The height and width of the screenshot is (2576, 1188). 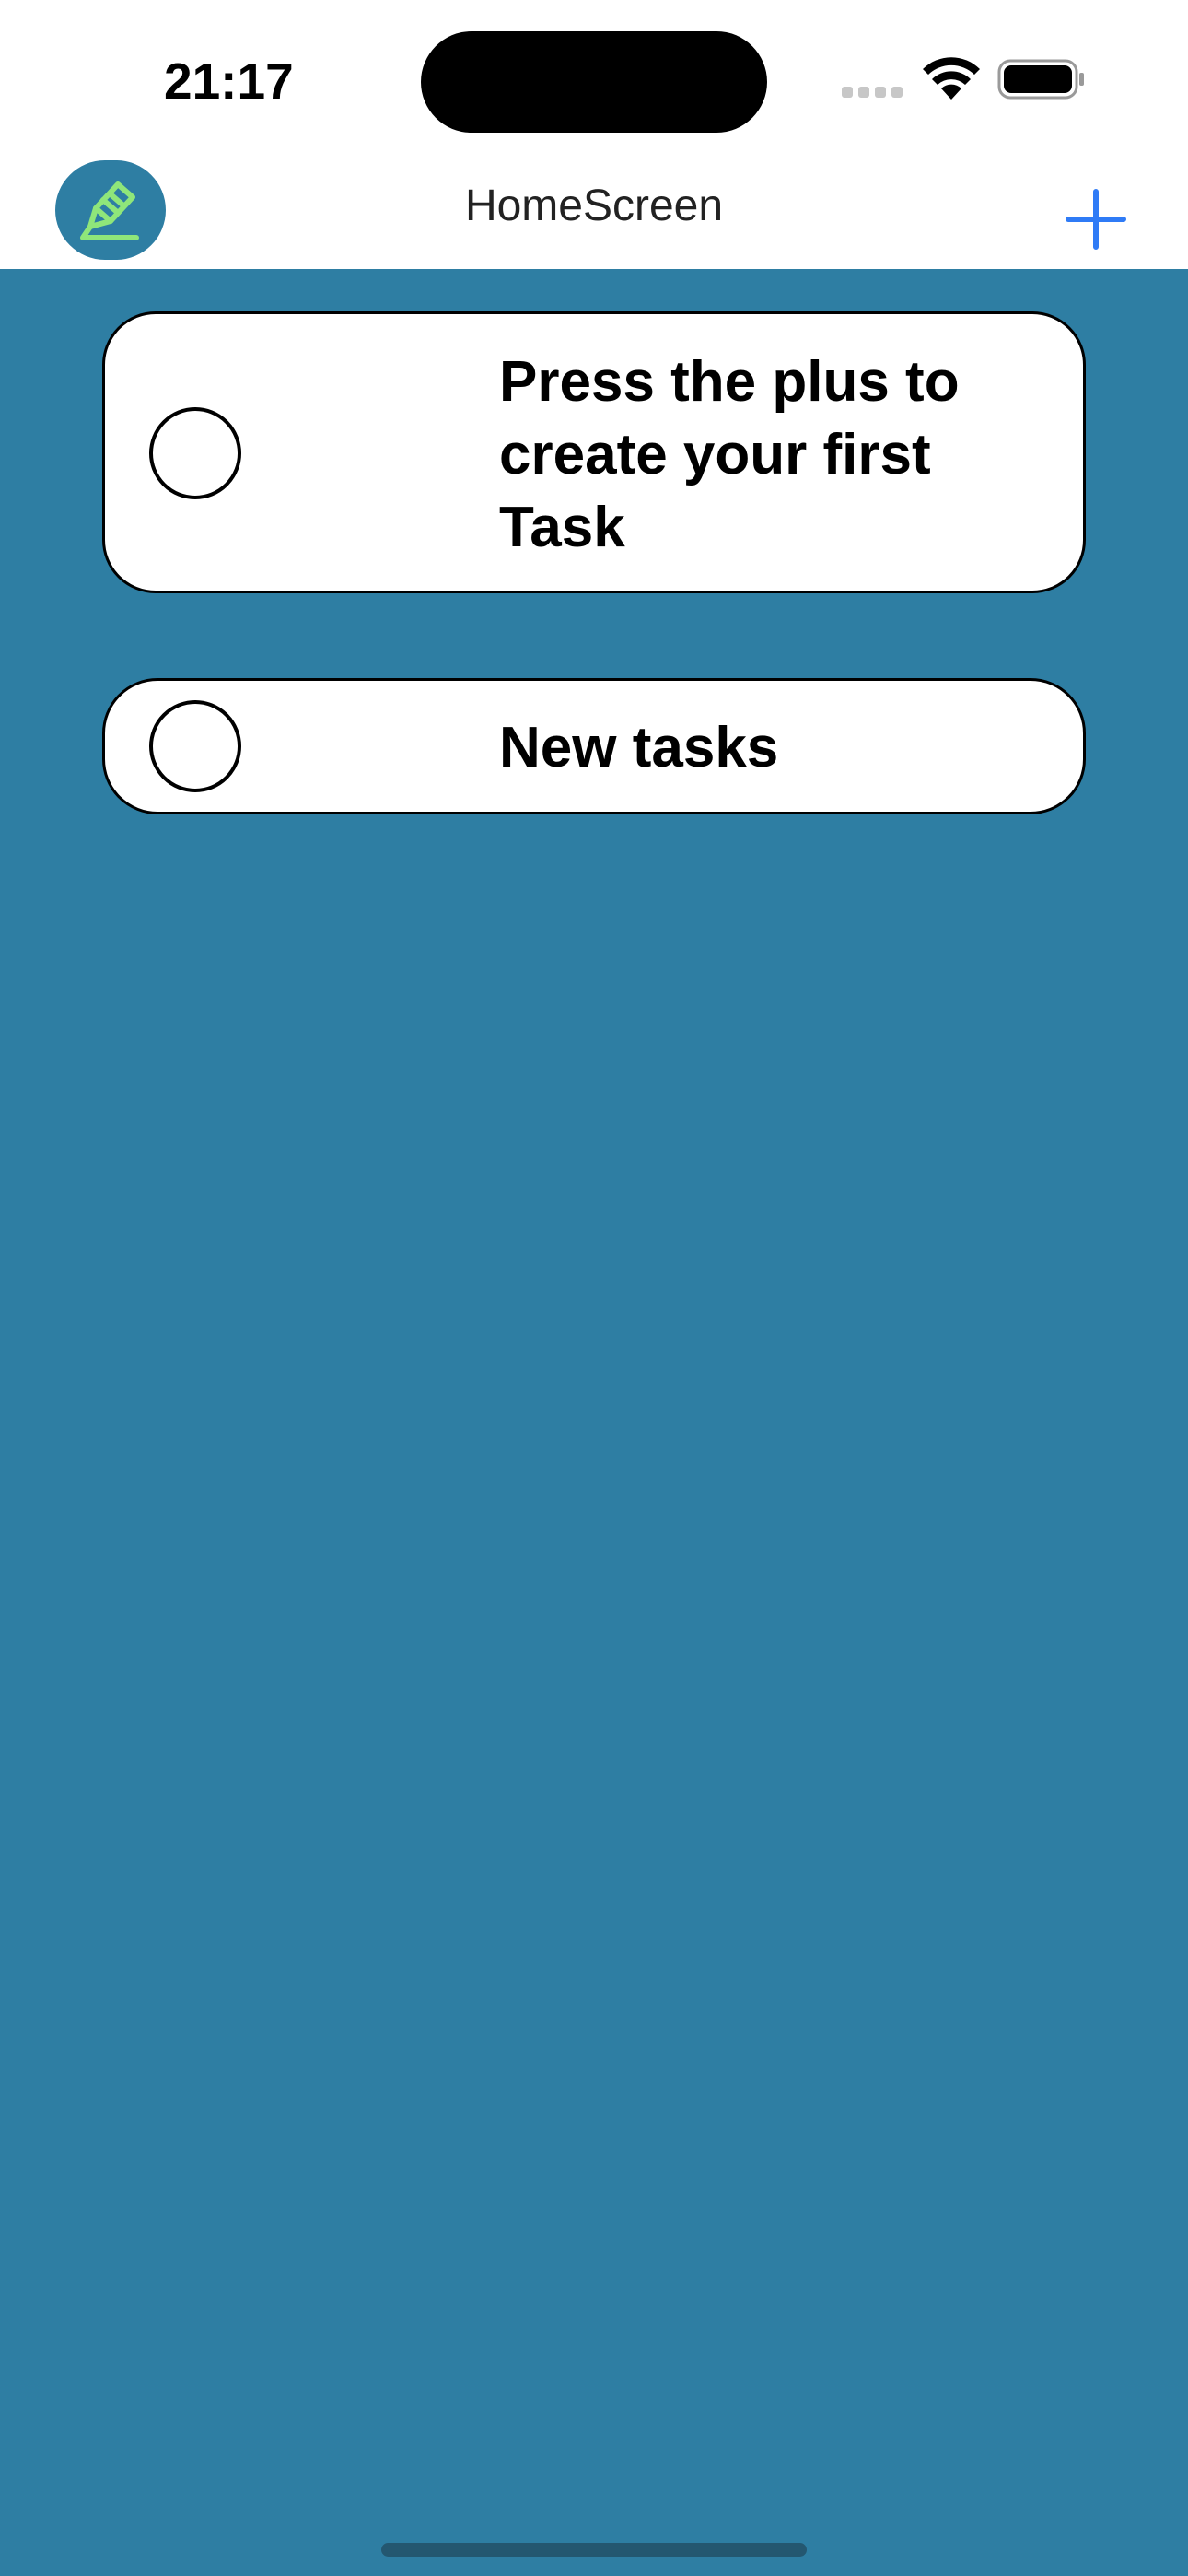 What do you see at coordinates (639, 747) in the screenshot?
I see `task-label: New tasks` at bounding box center [639, 747].